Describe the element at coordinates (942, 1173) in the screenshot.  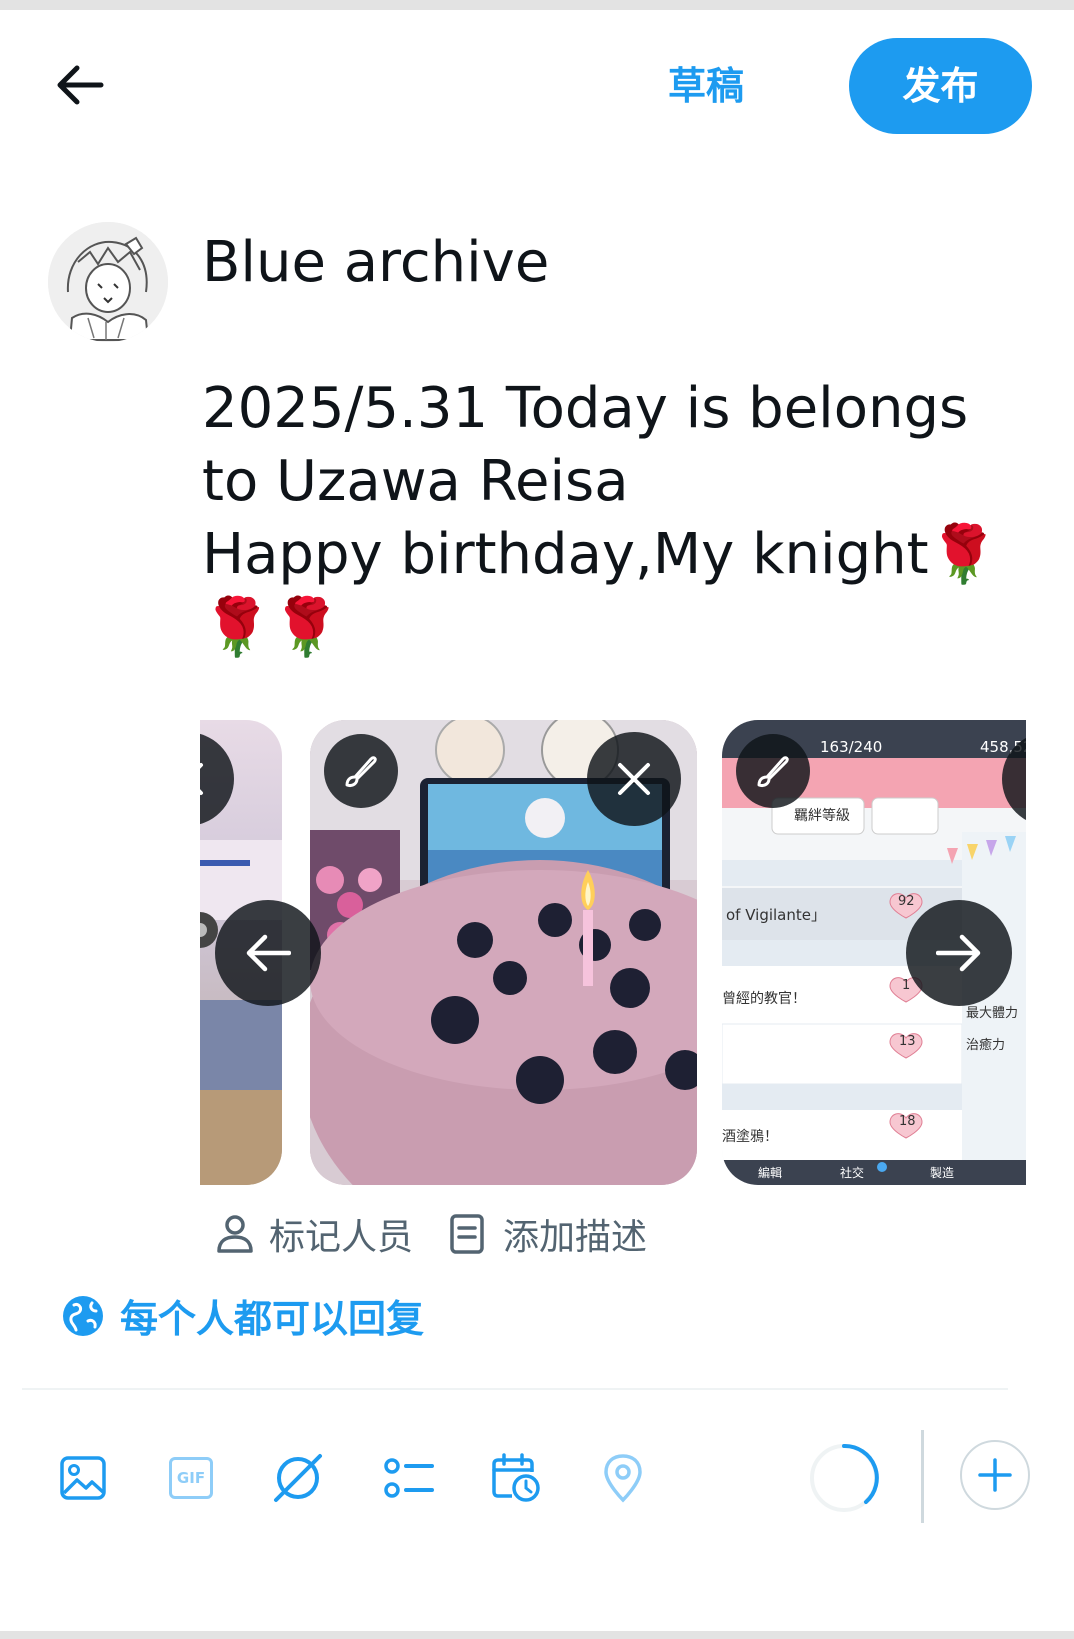
I see `bottom-tab: 製造` at that location.